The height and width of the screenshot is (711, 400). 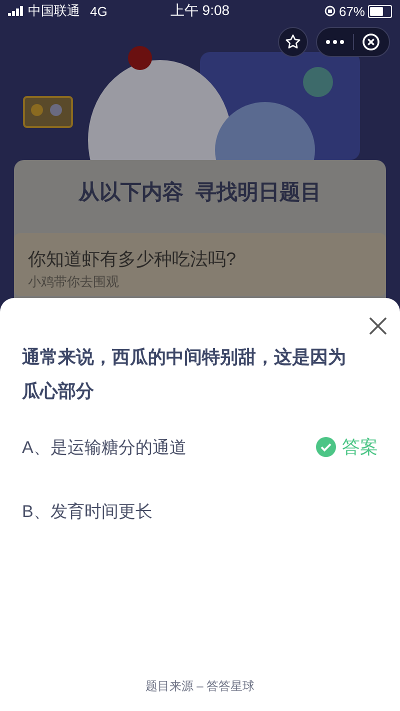 I want to click on carrier-name: 中国联通, so click(x=54, y=11).